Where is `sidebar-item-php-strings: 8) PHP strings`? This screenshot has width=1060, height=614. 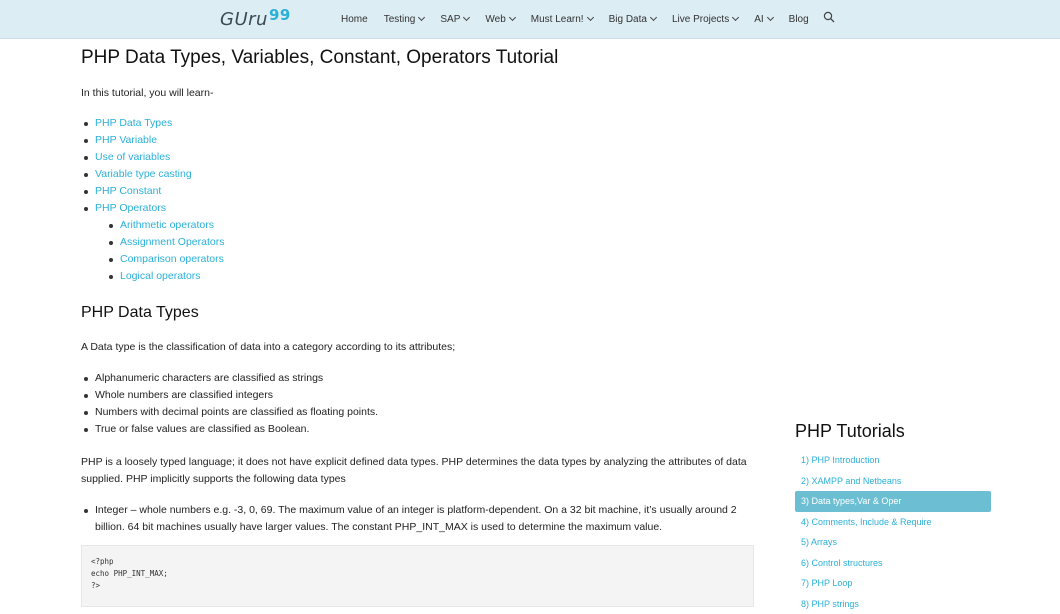 sidebar-item-php-strings: 8) PHP strings is located at coordinates (893, 604).